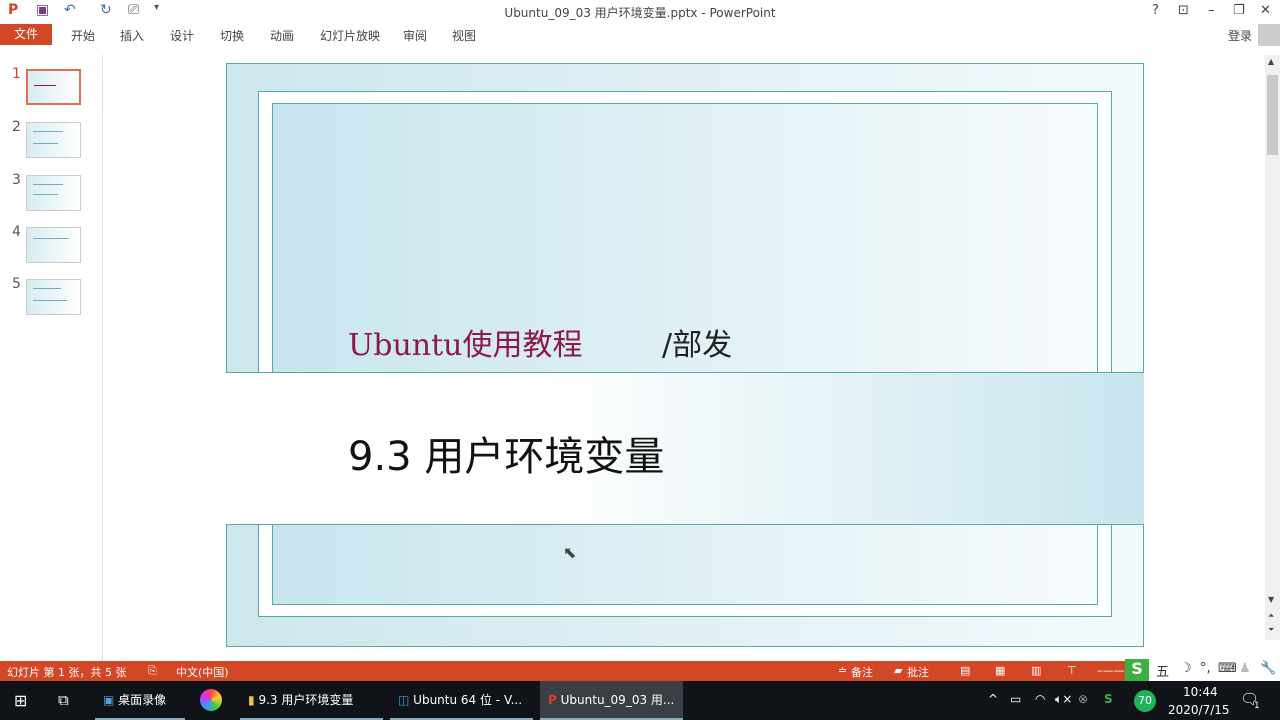 The image size is (1280, 720). Describe the element at coordinates (640, 34) in the screenshot. I see `ribbon-tabs: 开始 插入 设计 切换 动画 幻灯片放映 审阅 视图 登录` at that location.